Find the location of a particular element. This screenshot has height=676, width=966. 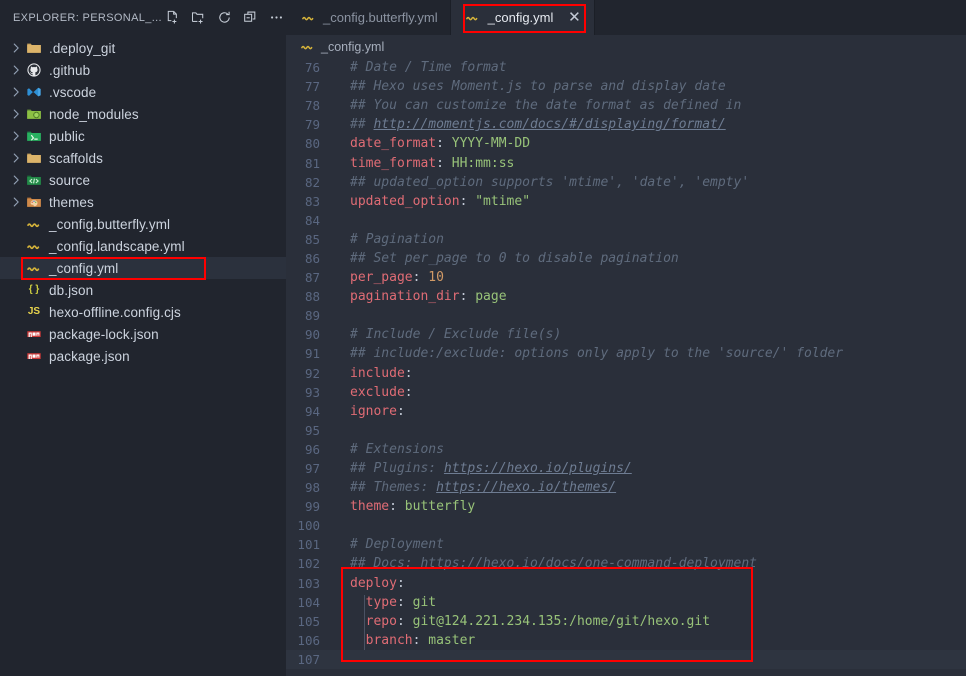

tree-item-config-butterfly-yml: _config.butterfly.yml is located at coordinates (143, 224).